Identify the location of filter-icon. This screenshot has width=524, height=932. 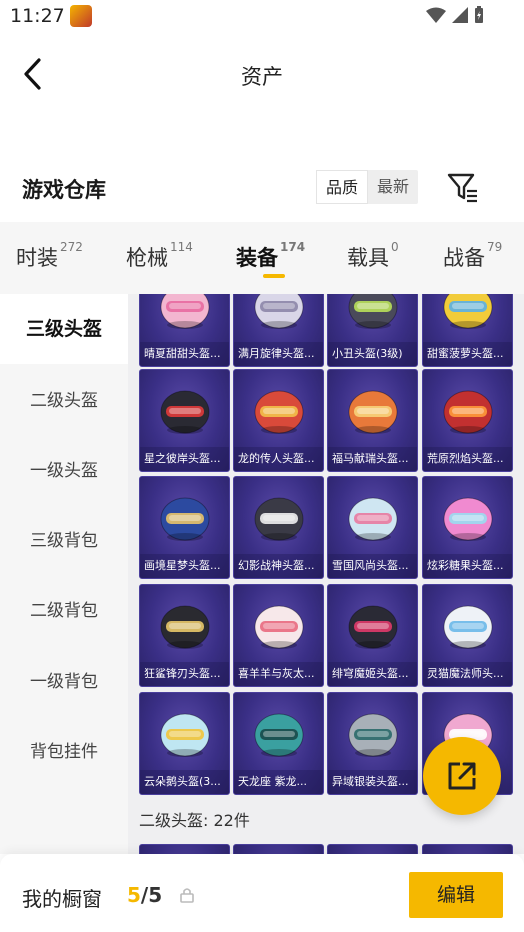
(462, 188).